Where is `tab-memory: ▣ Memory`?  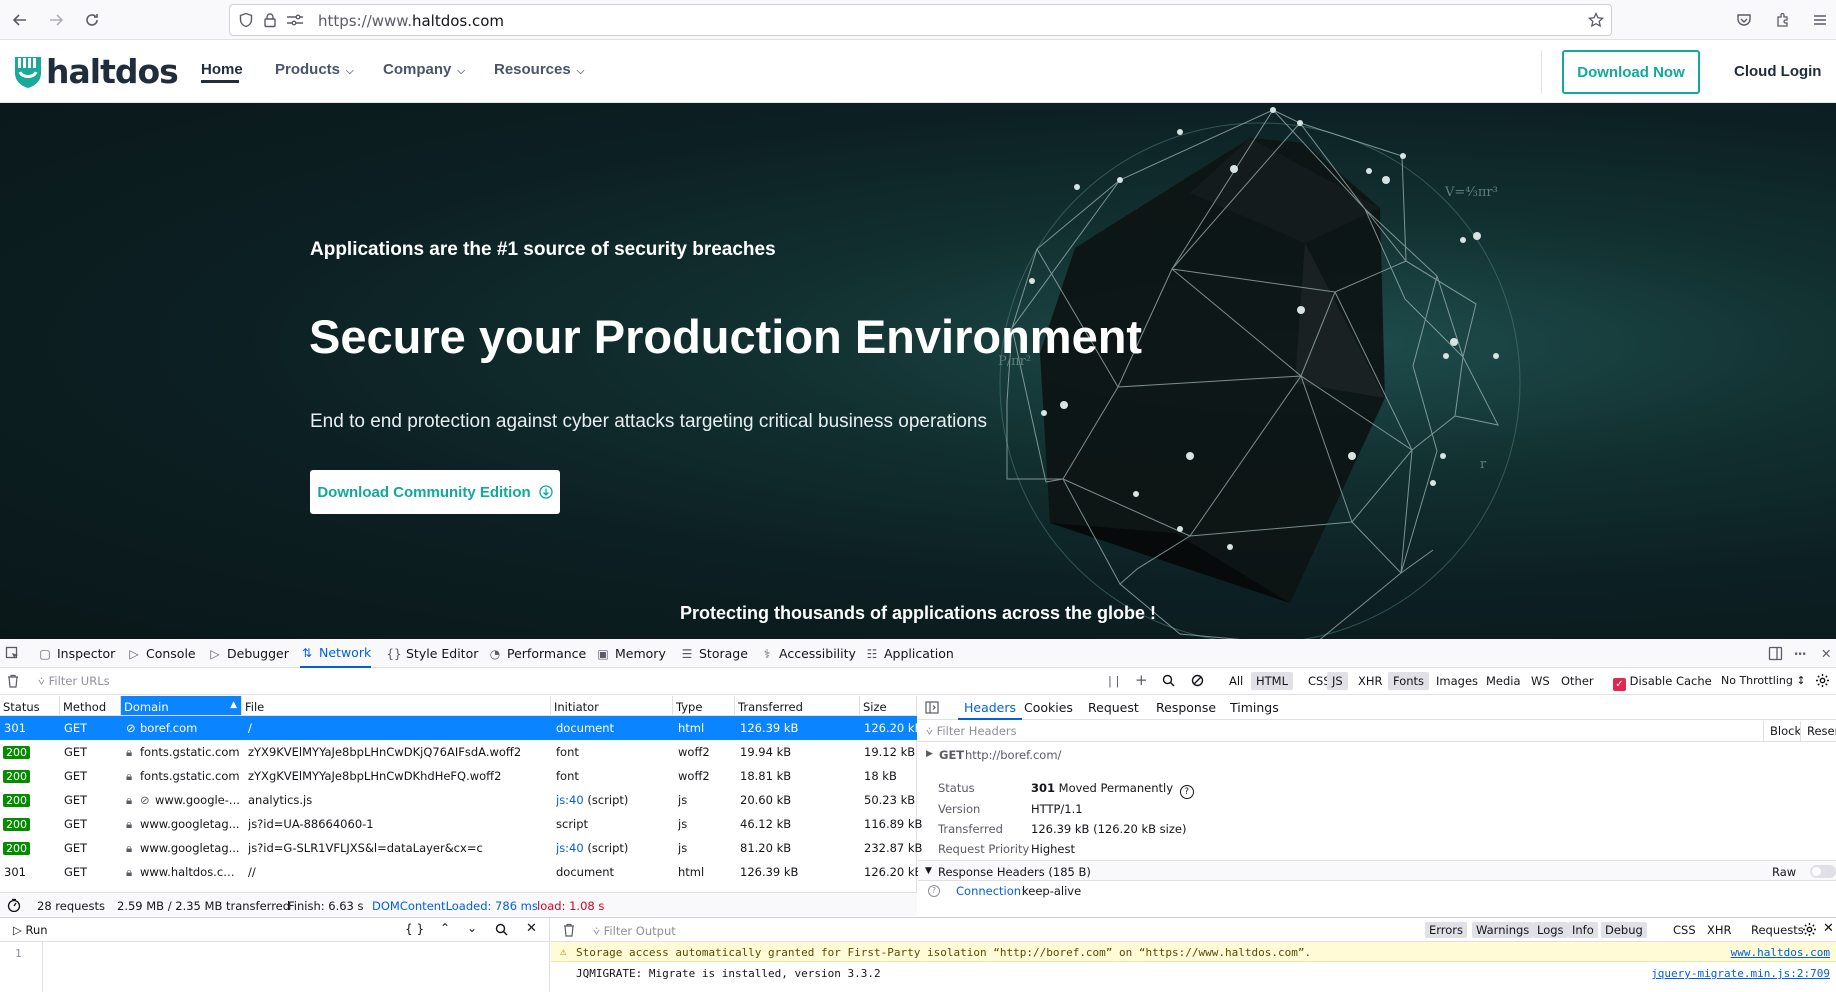
tab-memory: ▣ Memory is located at coordinates (631, 653).